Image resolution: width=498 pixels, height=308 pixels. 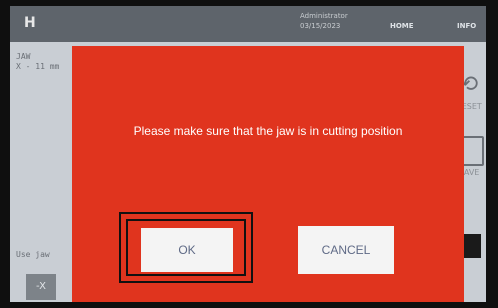 What do you see at coordinates (23, 56) in the screenshot?
I see `jaw-label: JAW` at bounding box center [23, 56].